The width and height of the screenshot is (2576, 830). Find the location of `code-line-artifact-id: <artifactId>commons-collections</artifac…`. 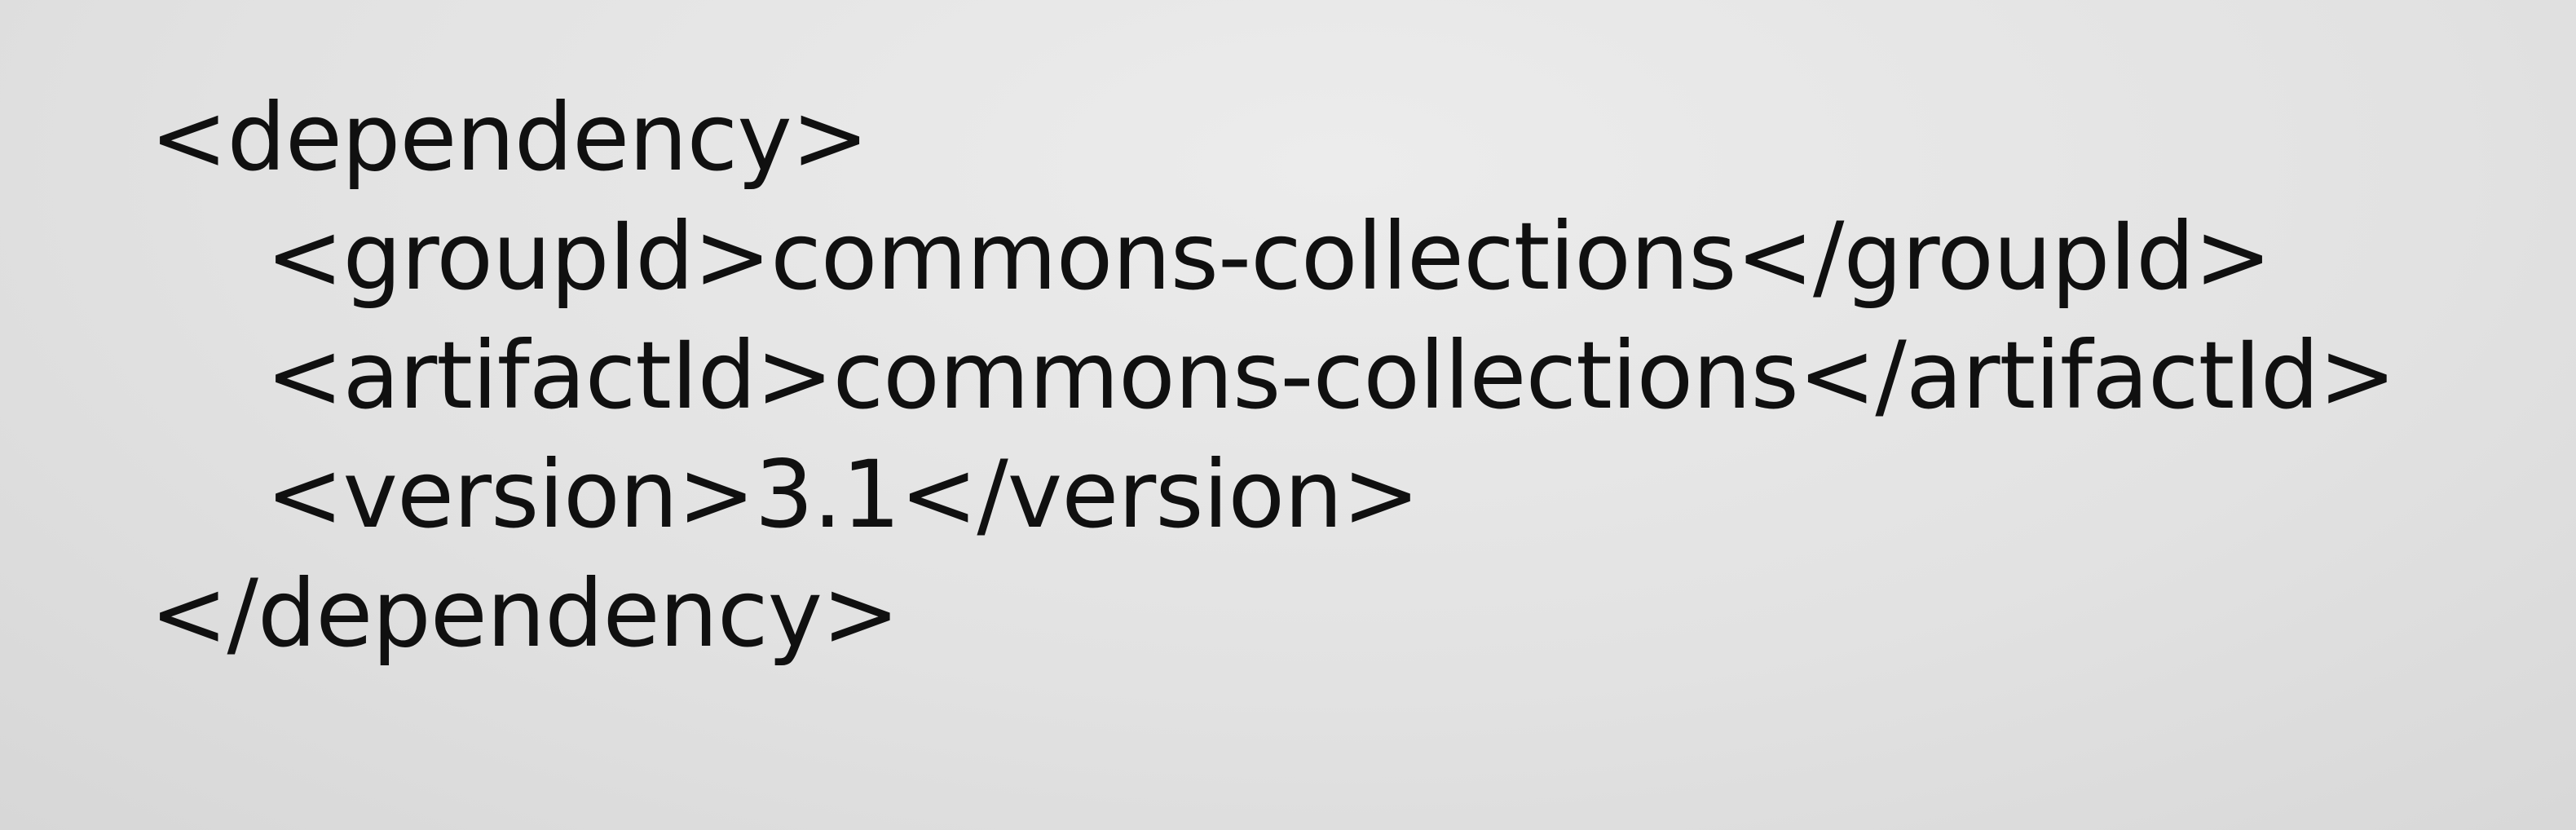

code-line-artifact-id: <artifactId>commons-collections</artifac… is located at coordinates (1331, 375).